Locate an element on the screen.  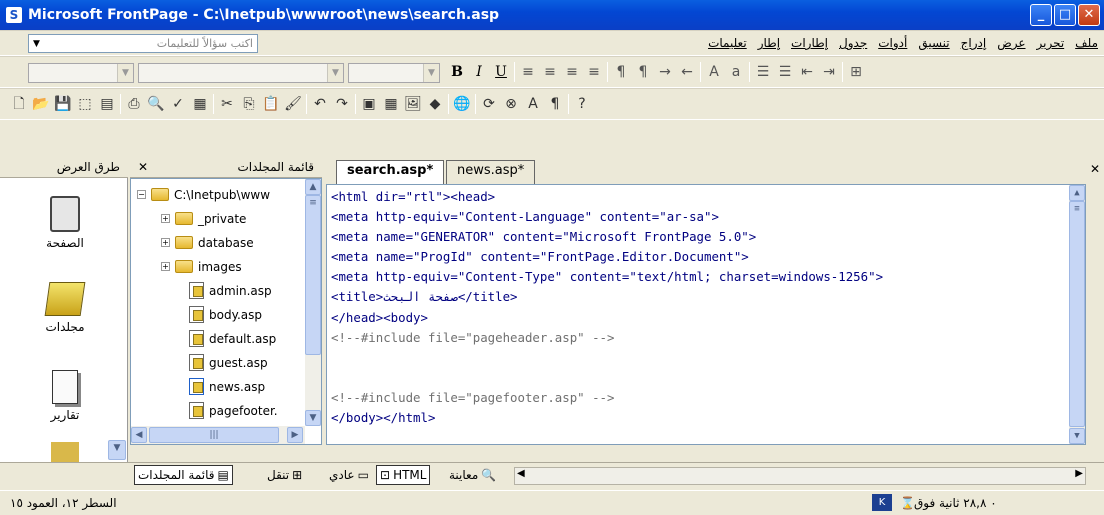
tab-preview: 🔍 معاينة is located at coordinates (472, 475).